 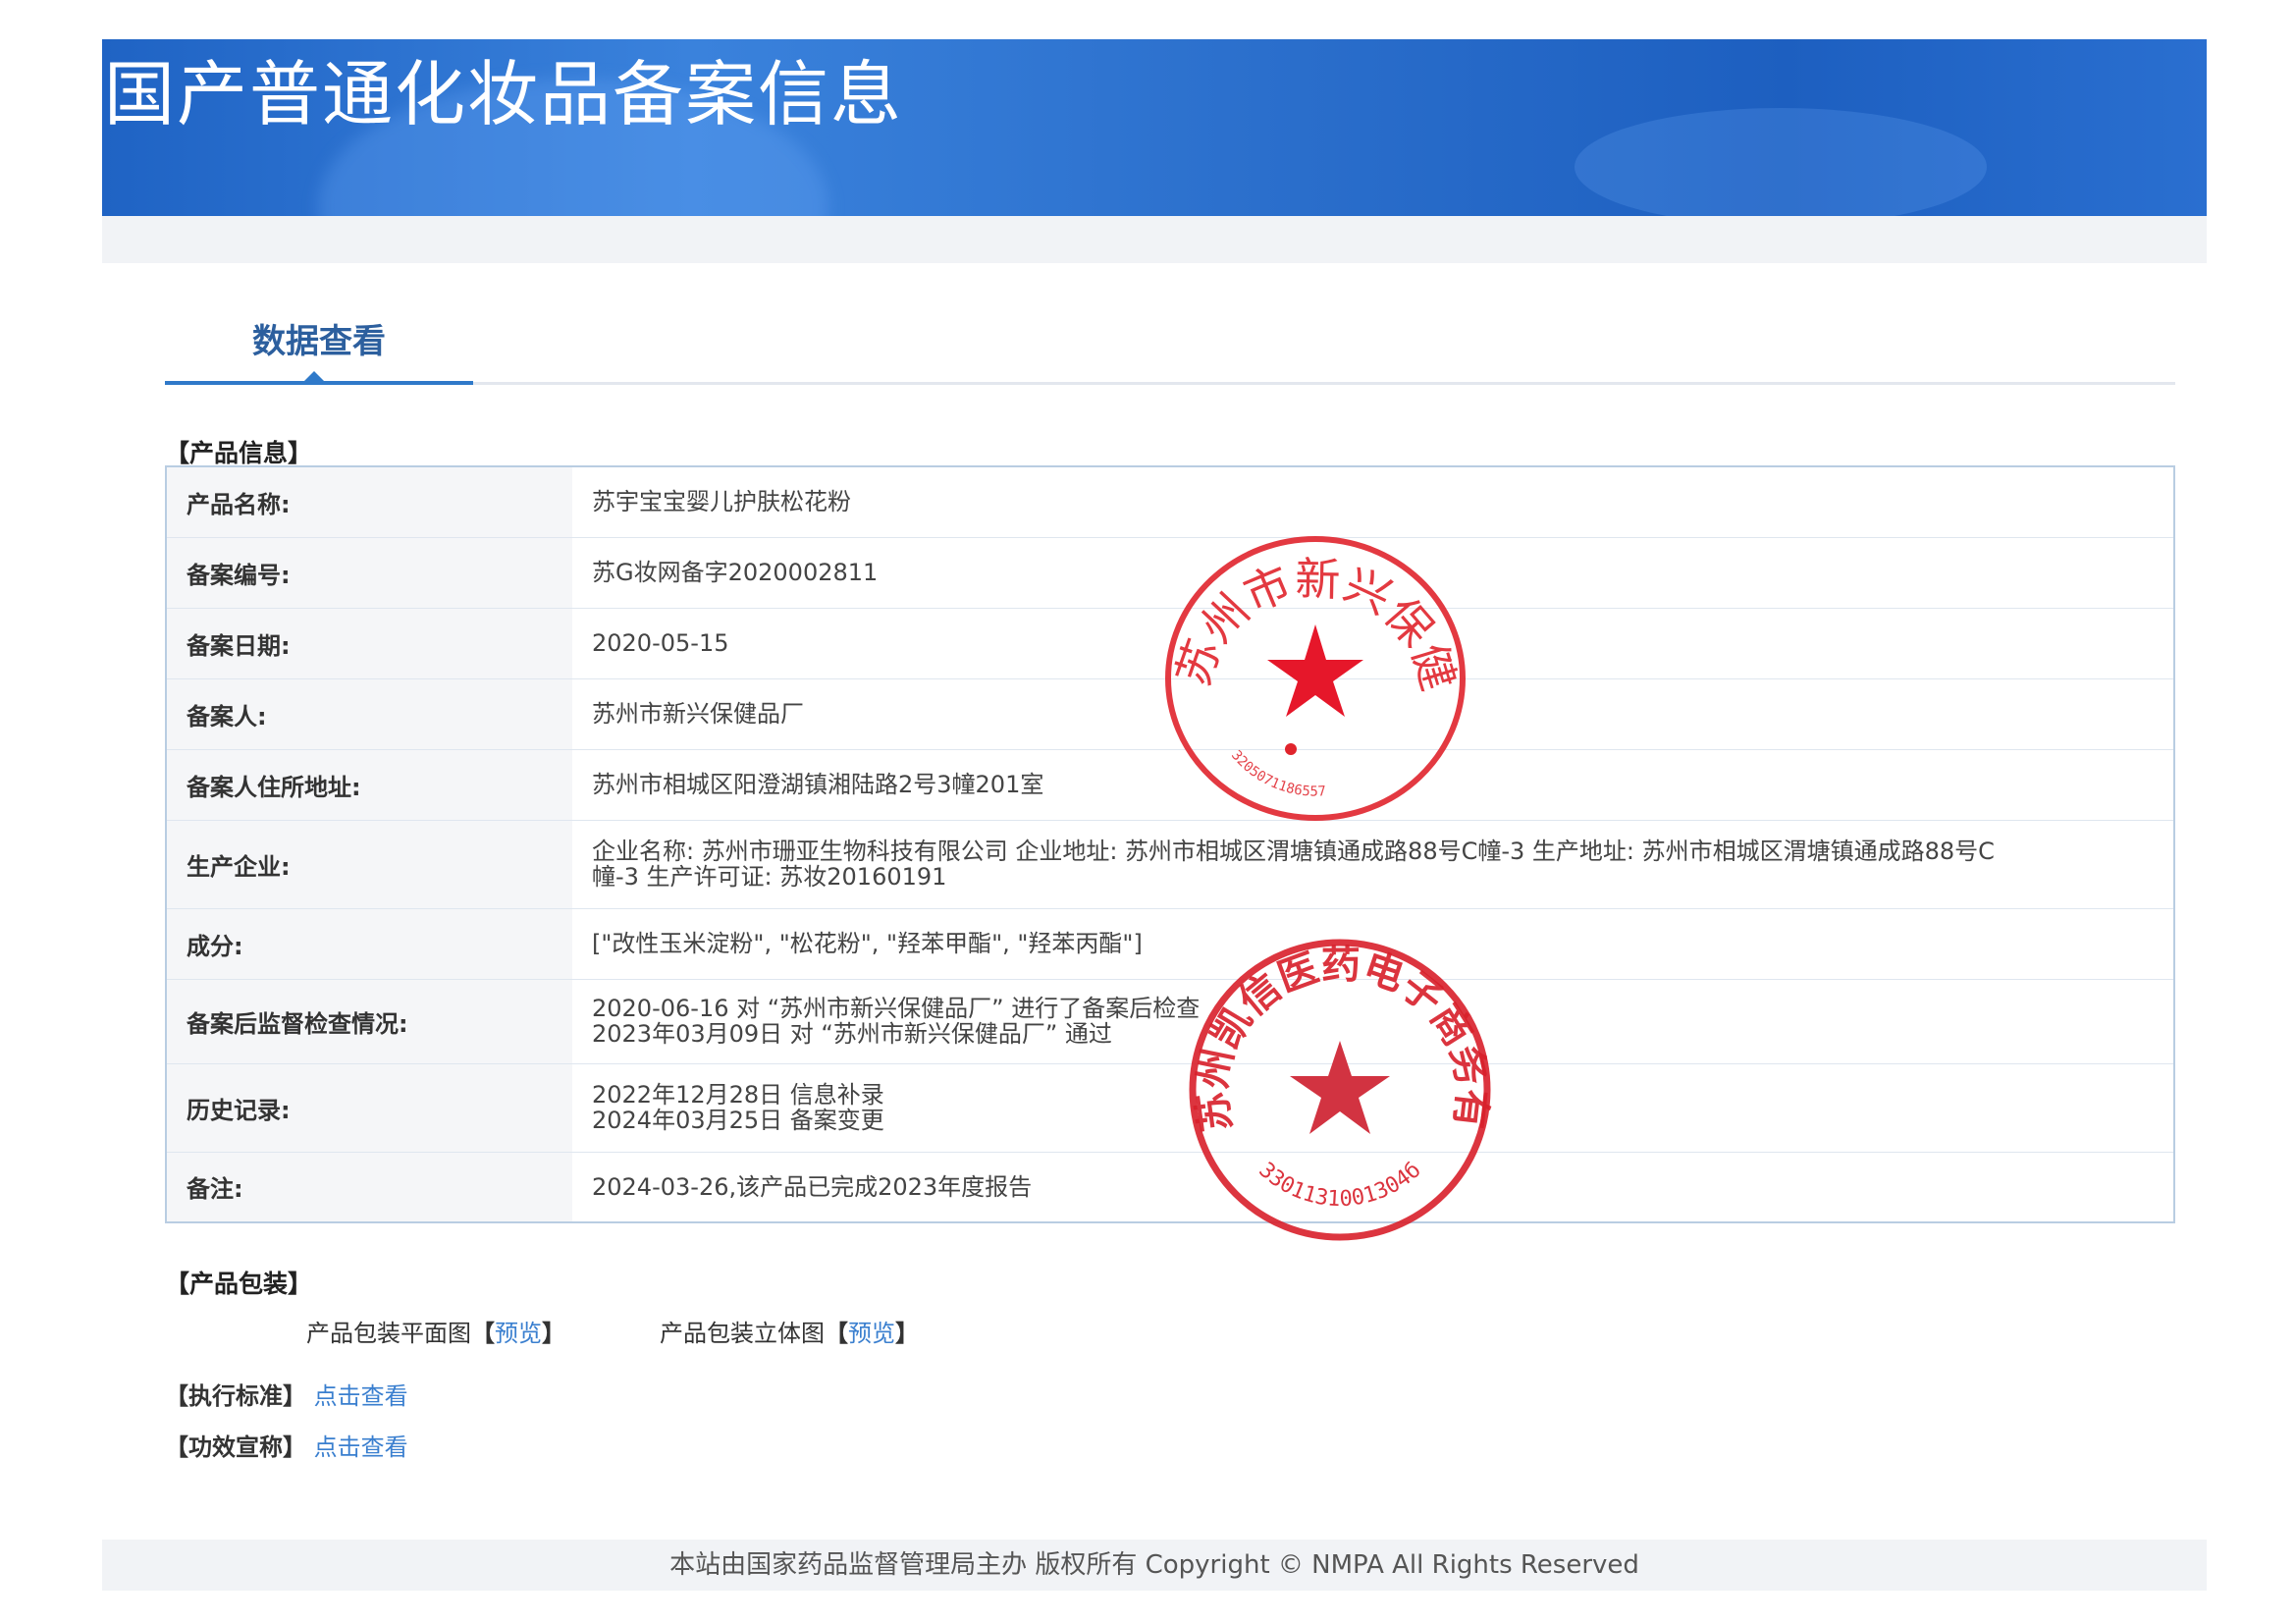 I want to click on banner-decoration, so click(x=1781, y=162).